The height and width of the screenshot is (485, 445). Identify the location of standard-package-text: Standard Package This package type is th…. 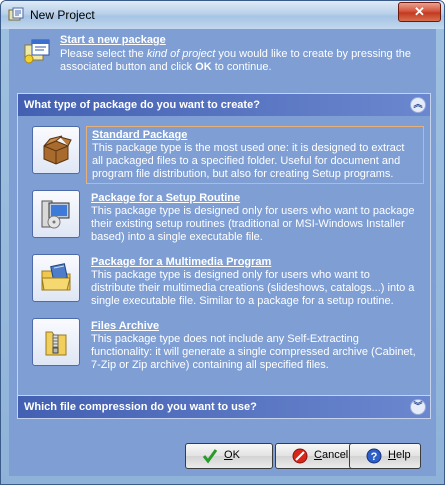
(255, 155).